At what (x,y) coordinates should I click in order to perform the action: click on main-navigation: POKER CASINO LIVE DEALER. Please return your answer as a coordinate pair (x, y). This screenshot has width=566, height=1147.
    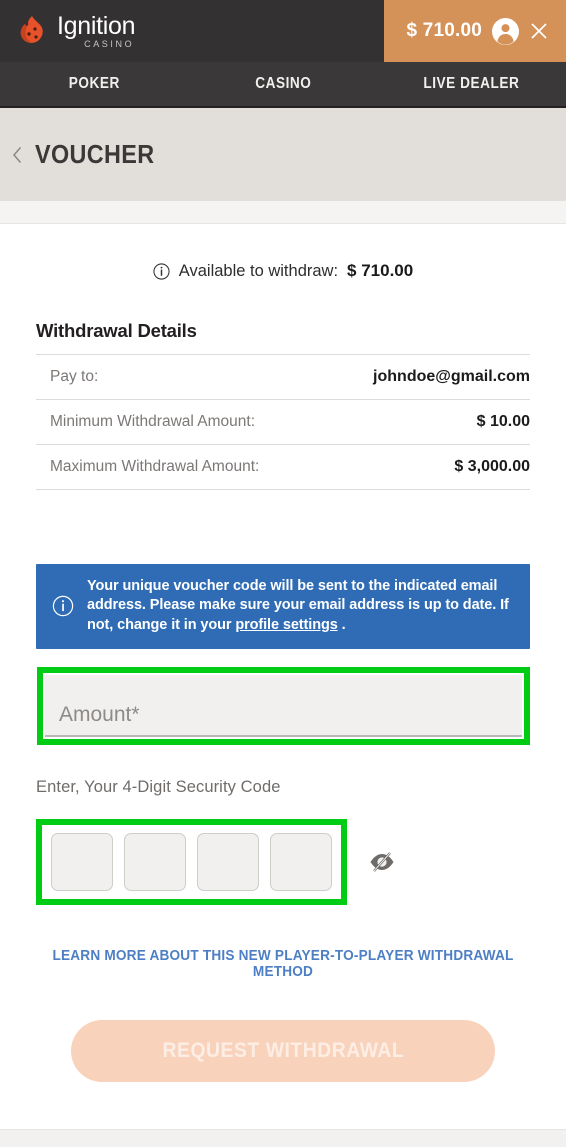
    Looking at the image, I should click on (283, 85).